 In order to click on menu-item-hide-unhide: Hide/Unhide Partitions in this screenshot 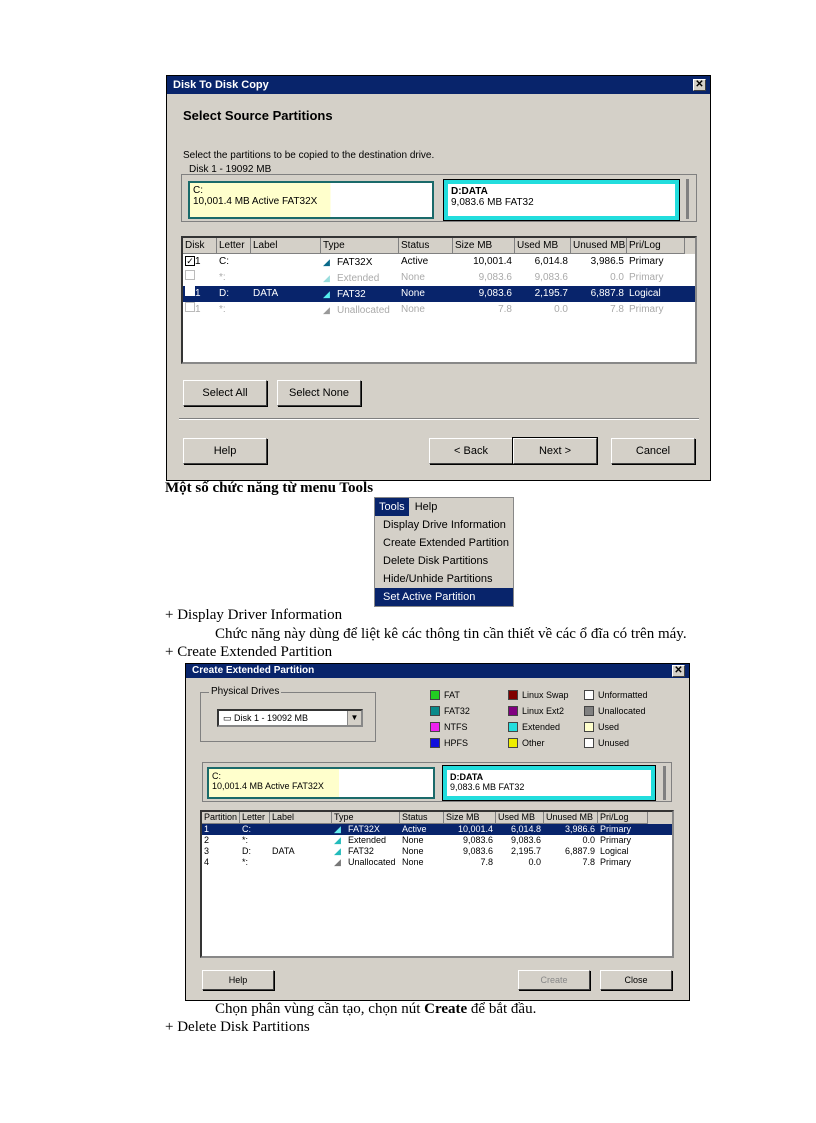, I will do `click(444, 579)`.